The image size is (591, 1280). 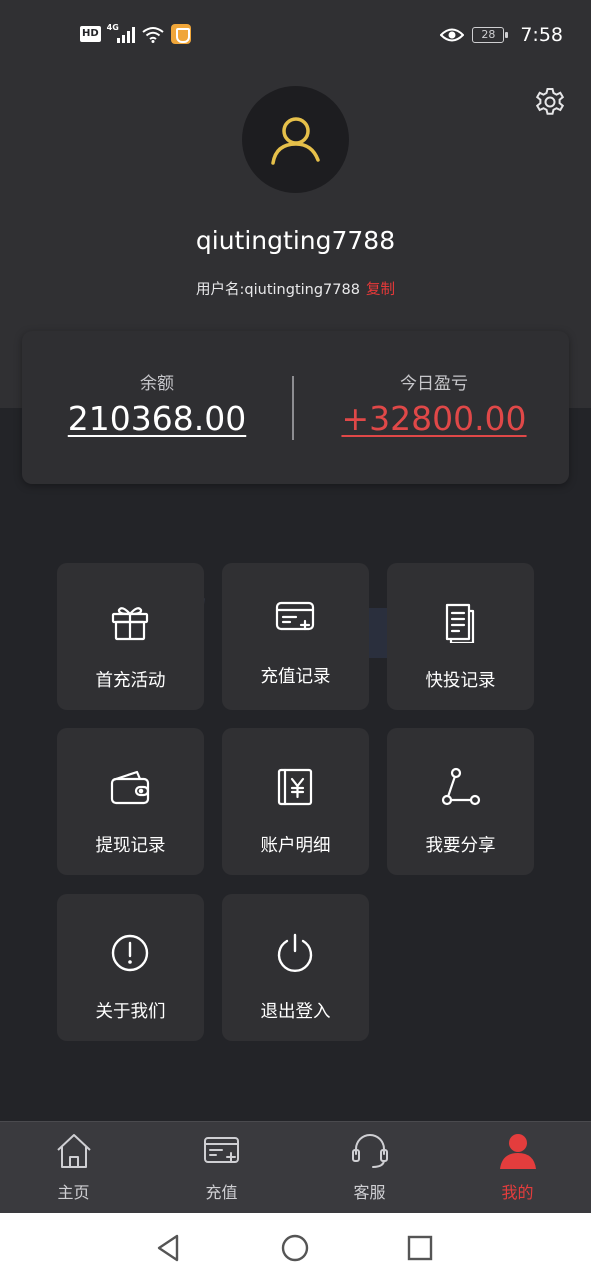 I want to click on account-details-tile: 账户明细, so click(x=295, y=801).